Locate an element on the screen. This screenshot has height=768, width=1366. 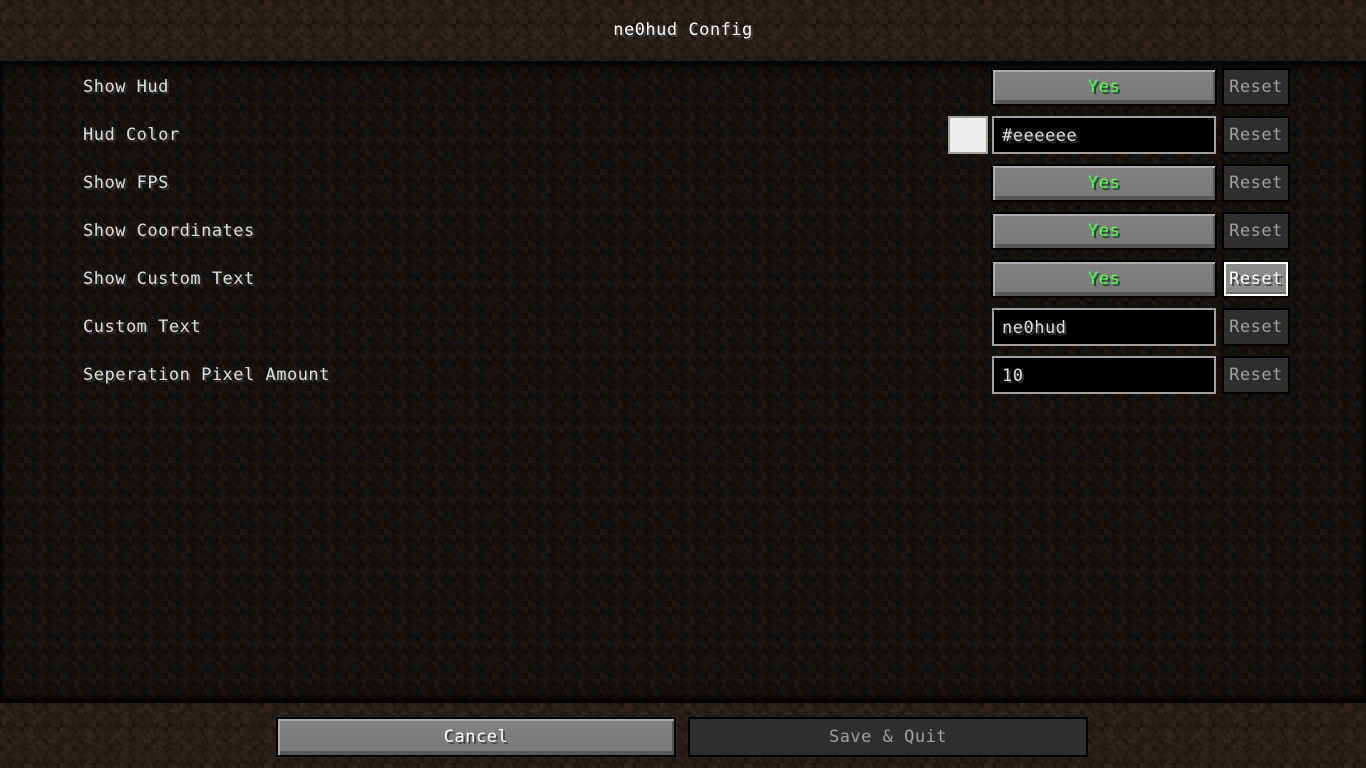
option-label: Show Custom Text is located at coordinates (169, 279).